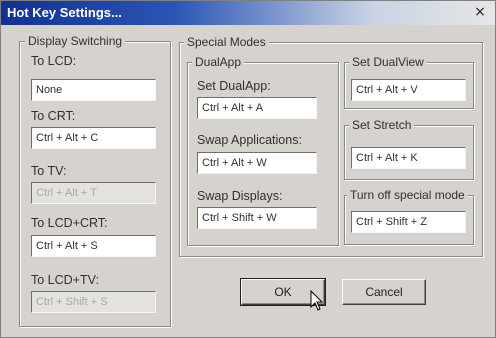 The height and width of the screenshot is (338, 496). What do you see at coordinates (407, 195) in the screenshot?
I see `turn-off-special-mode-legend: Turn off special mode` at bounding box center [407, 195].